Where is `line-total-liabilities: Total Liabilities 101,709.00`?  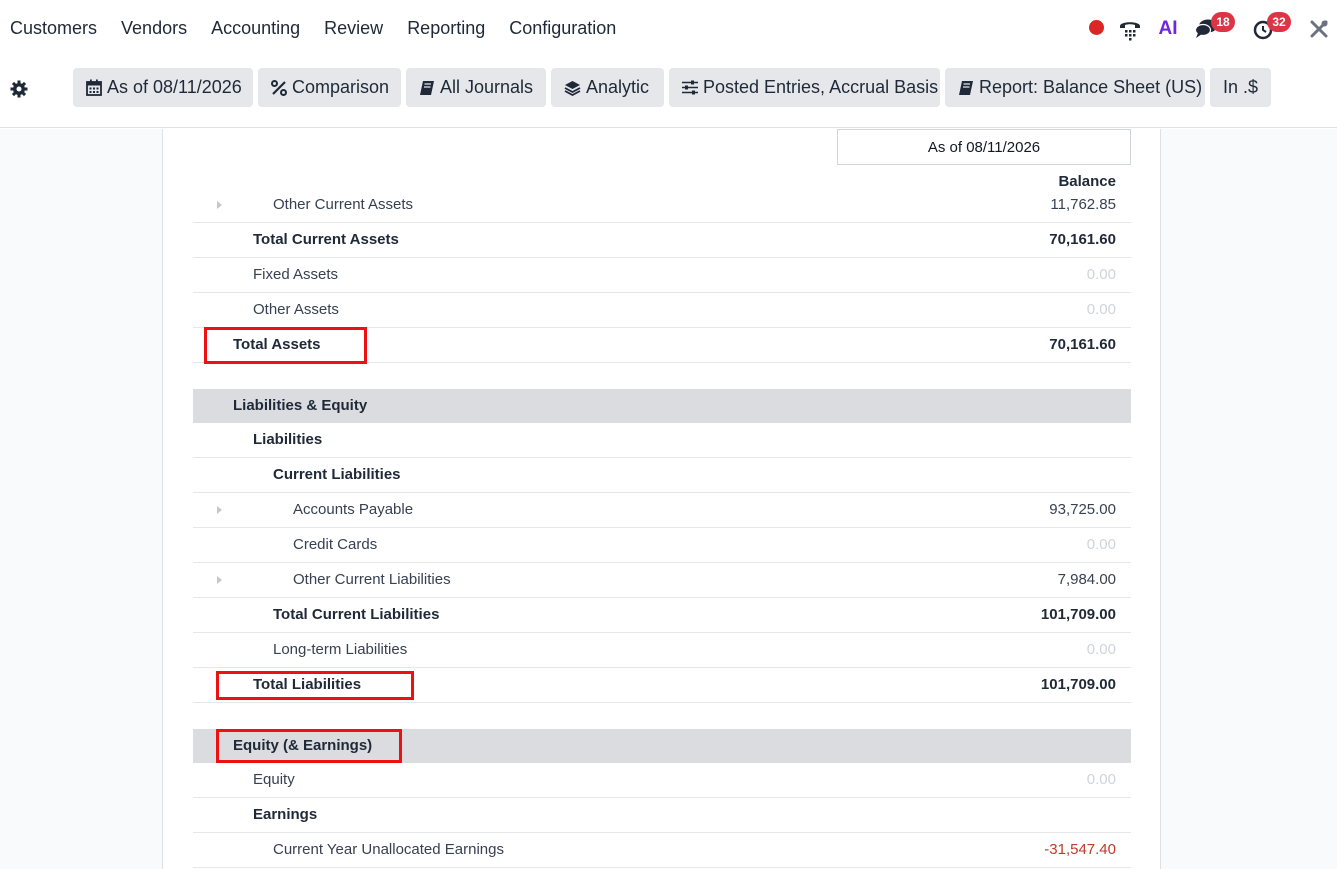
line-total-liabilities: Total Liabilities 101,709.00 is located at coordinates (662, 685).